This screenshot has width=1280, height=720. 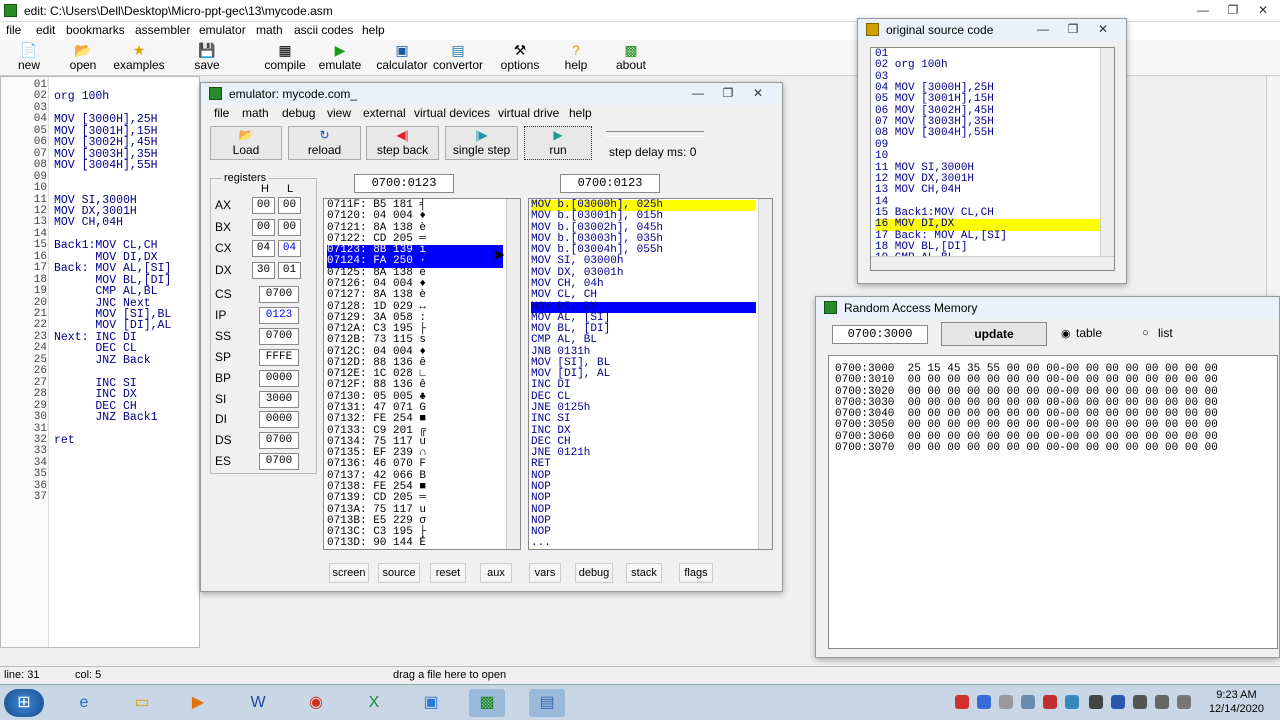 I want to click on flag-icon, so click(x=1184, y=702).